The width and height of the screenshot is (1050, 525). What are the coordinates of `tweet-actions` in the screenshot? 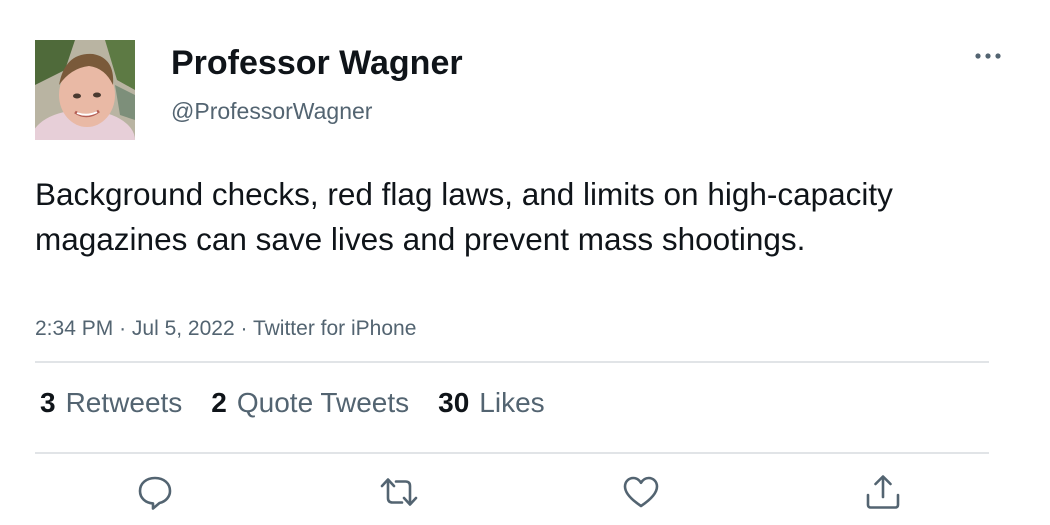 It's located at (525, 495).